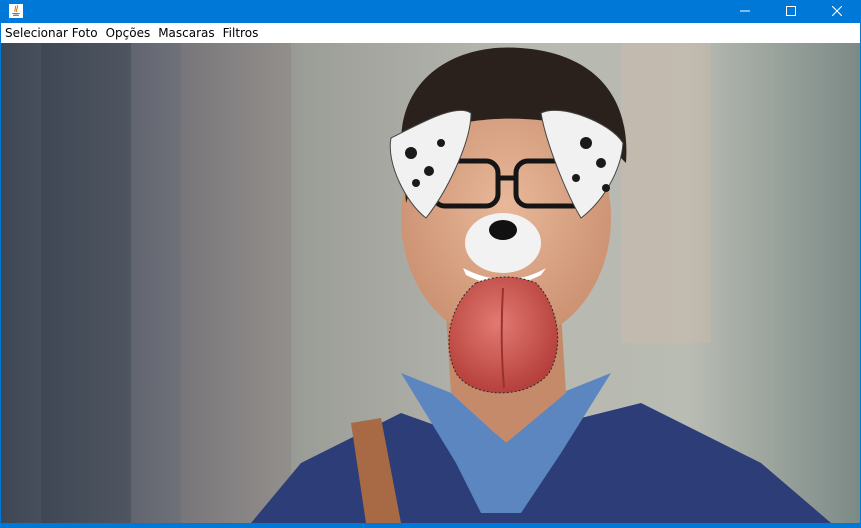 The image size is (861, 528). What do you see at coordinates (241, 33) in the screenshot?
I see `menu-filtros: Filtros` at bounding box center [241, 33].